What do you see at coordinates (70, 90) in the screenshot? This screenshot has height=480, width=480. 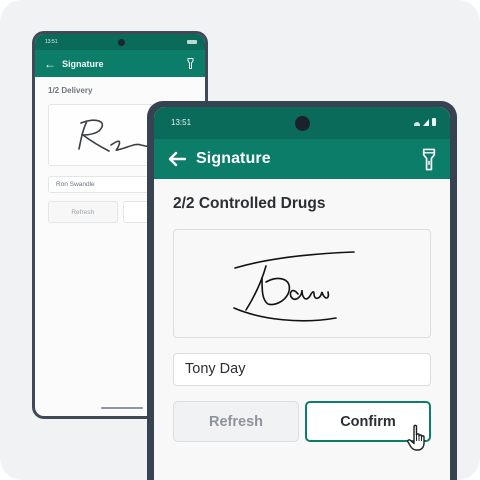 I see `back-heading: 1/2 Delivery` at bounding box center [70, 90].